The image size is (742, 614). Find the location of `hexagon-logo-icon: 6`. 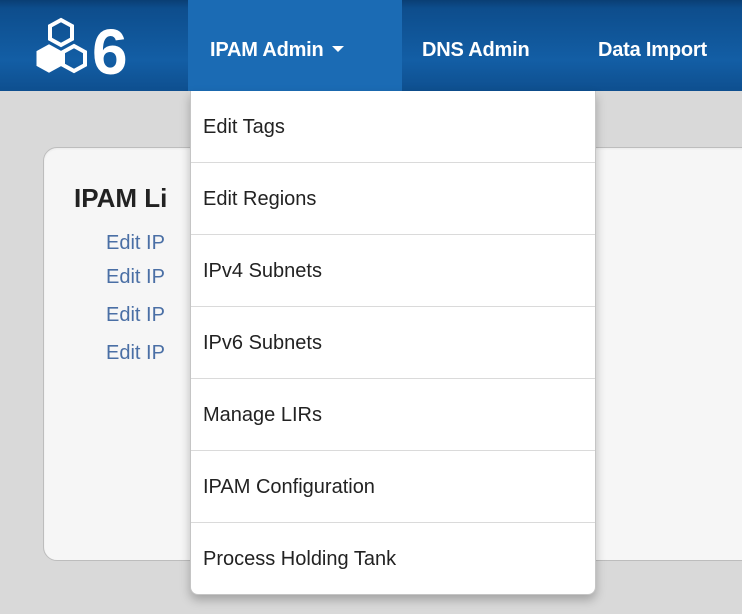

hexagon-logo-icon: 6 is located at coordinates (109, 50).